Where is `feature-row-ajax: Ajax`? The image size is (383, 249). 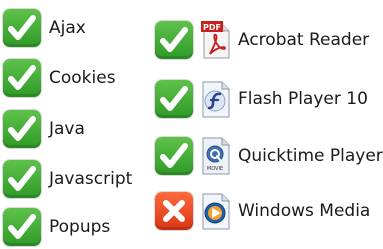 feature-row-ajax: Ajax is located at coordinates (44, 28).